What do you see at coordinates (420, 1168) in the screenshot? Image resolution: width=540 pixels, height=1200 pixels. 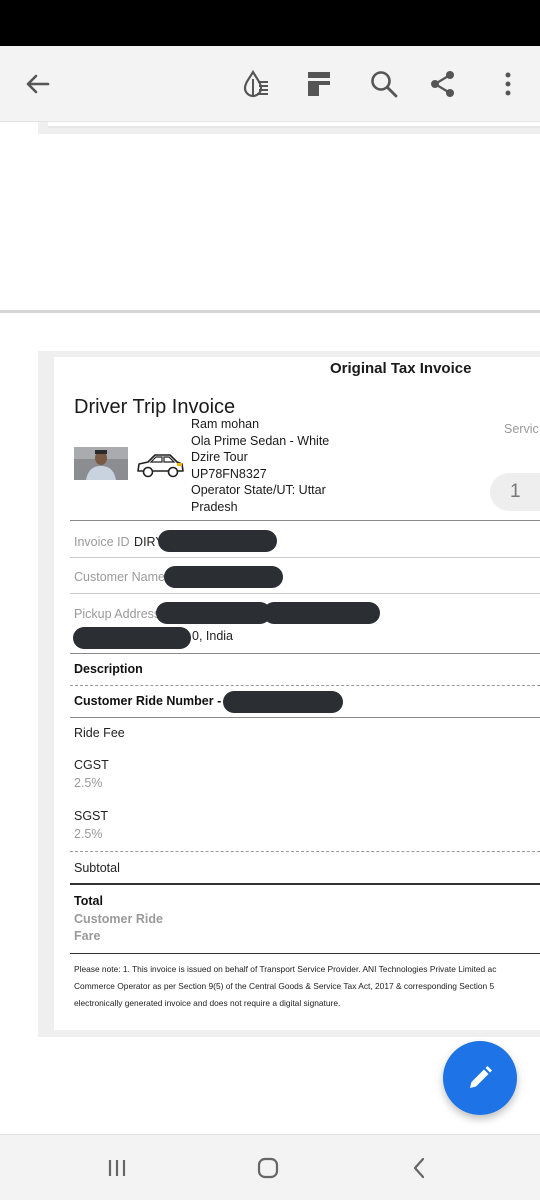 I see `back-icon` at bounding box center [420, 1168].